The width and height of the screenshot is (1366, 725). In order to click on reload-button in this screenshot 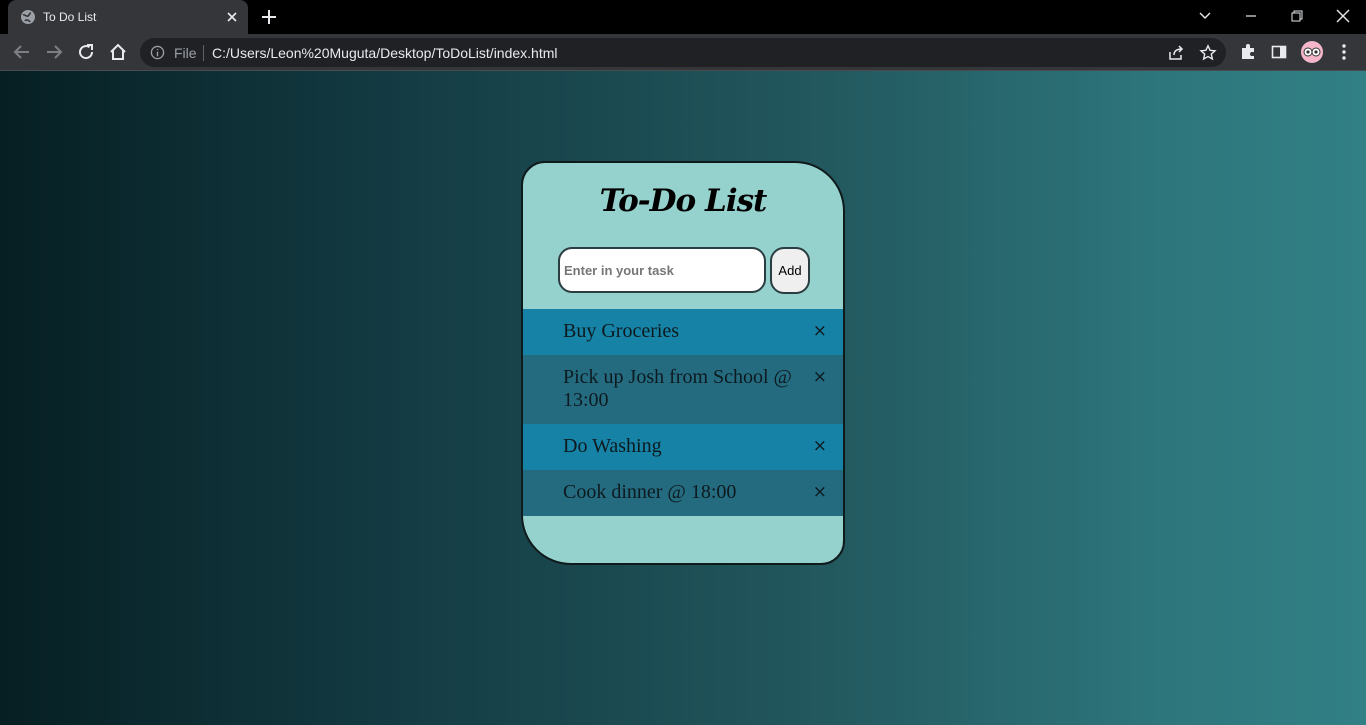, I will do `click(86, 52)`.